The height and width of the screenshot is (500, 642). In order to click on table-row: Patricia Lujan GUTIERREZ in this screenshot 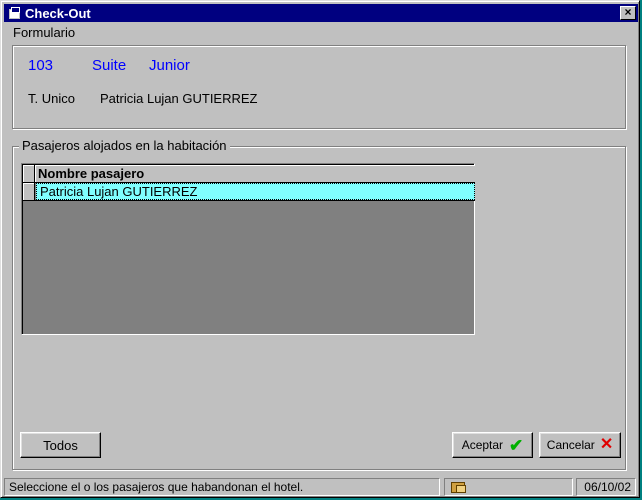, I will do `click(249, 192)`.